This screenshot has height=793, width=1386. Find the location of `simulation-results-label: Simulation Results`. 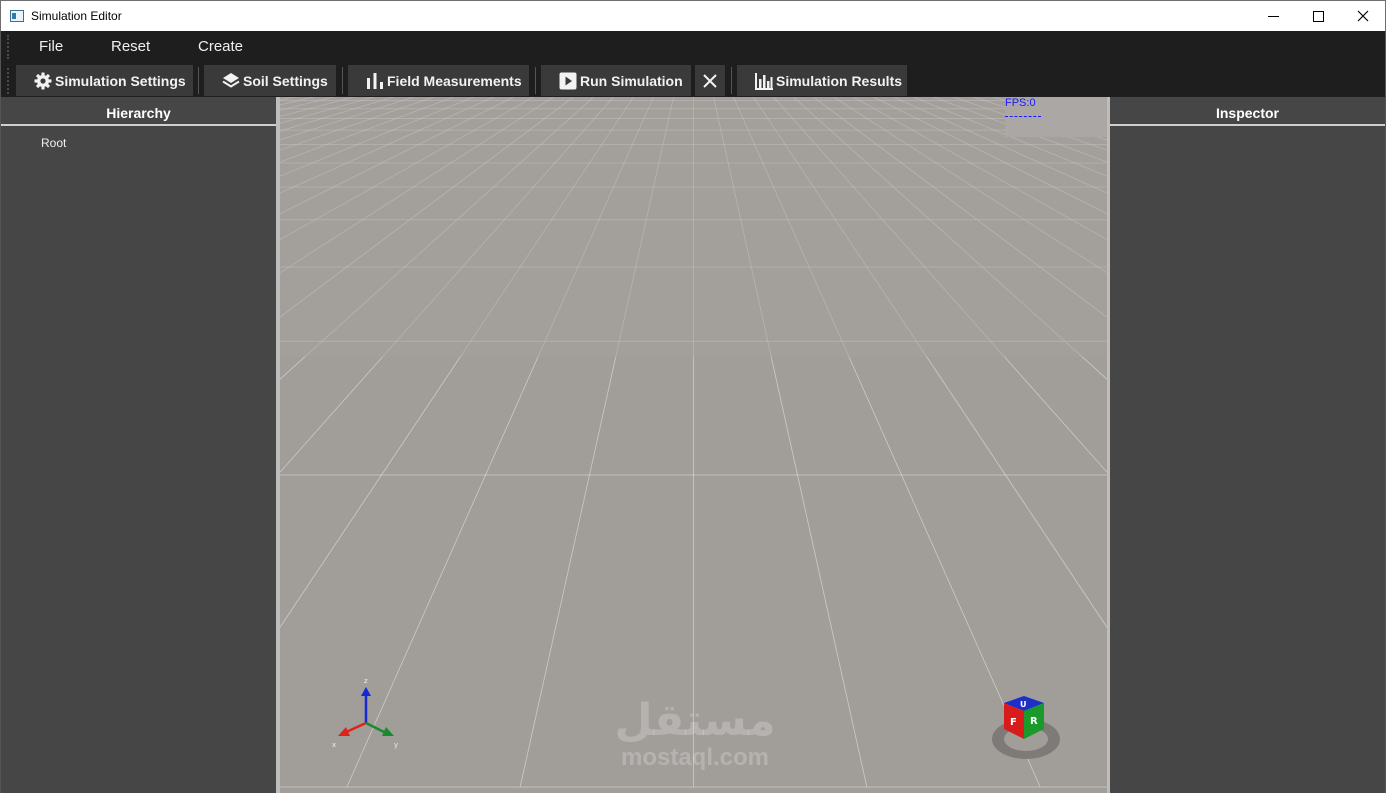

simulation-results-label: Simulation Results is located at coordinates (839, 80).